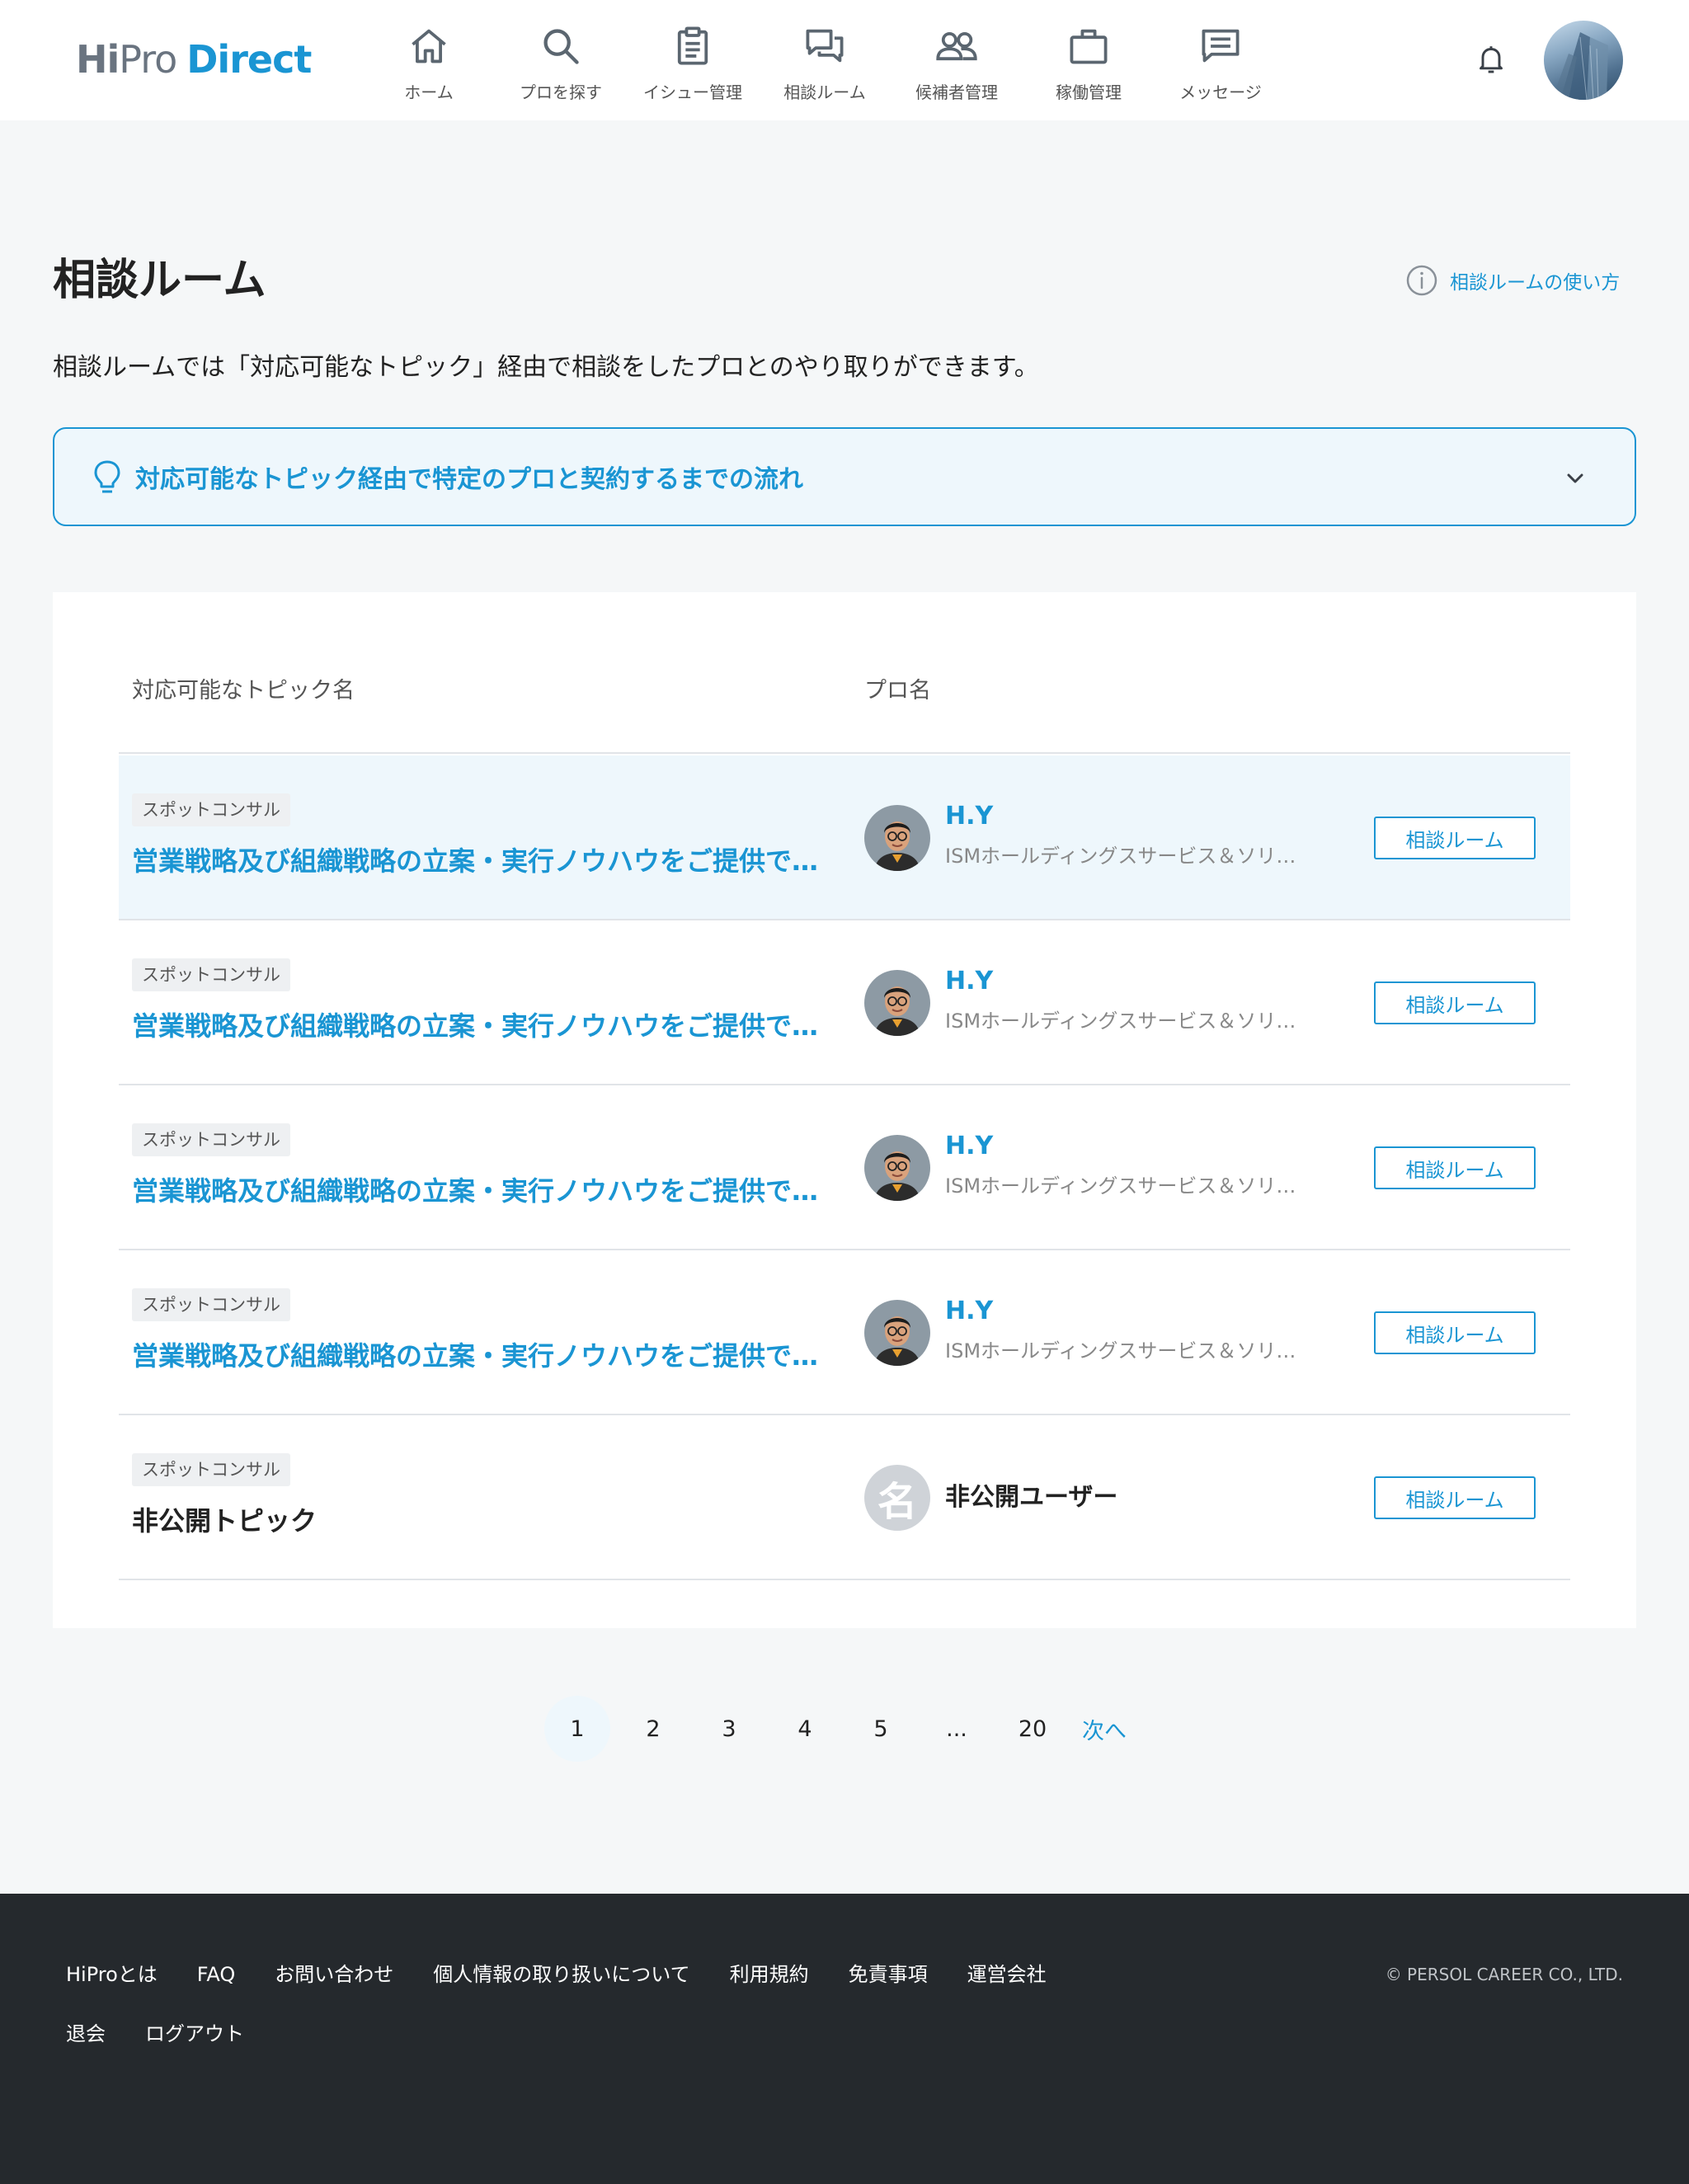  Describe the element at coordinates (888, 1974) in the screenshot. I see `footer-link-disclaimer: 免責事項` at that location.